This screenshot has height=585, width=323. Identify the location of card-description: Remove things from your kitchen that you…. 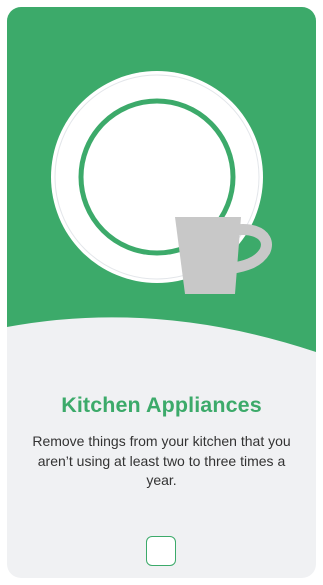
(161, 460).